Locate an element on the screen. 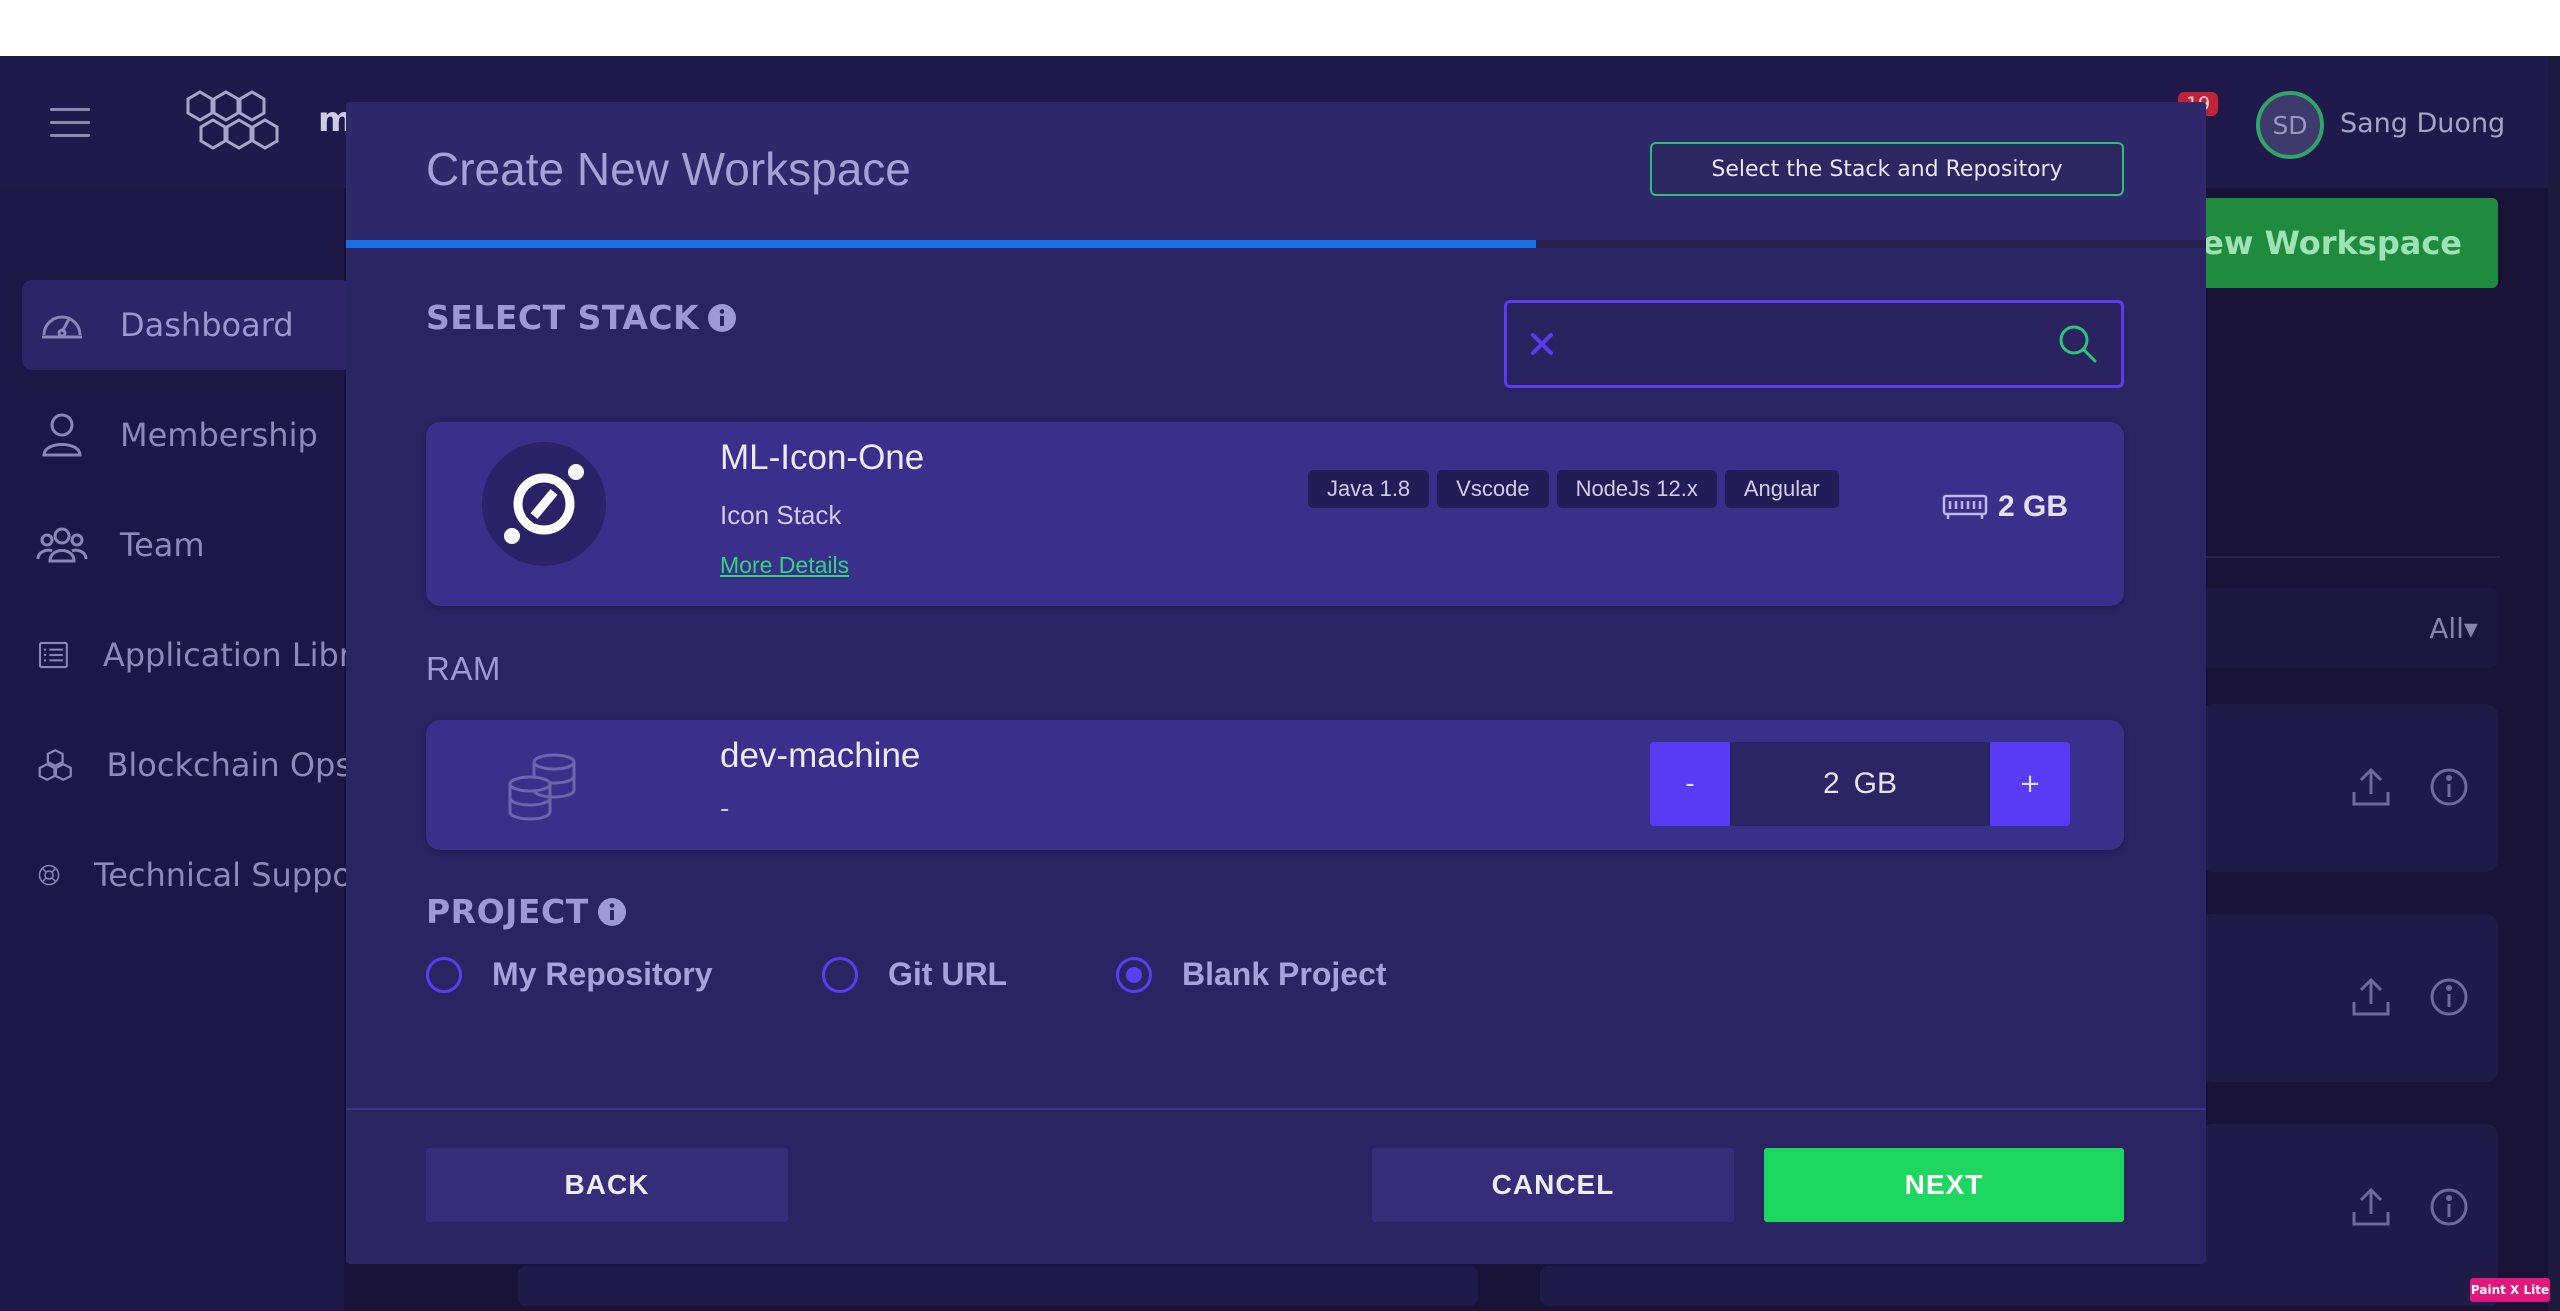 This screenshot has width=2560, height=1311. select-stack-heading: SELECT STACK is located at coordinates (581, 317).